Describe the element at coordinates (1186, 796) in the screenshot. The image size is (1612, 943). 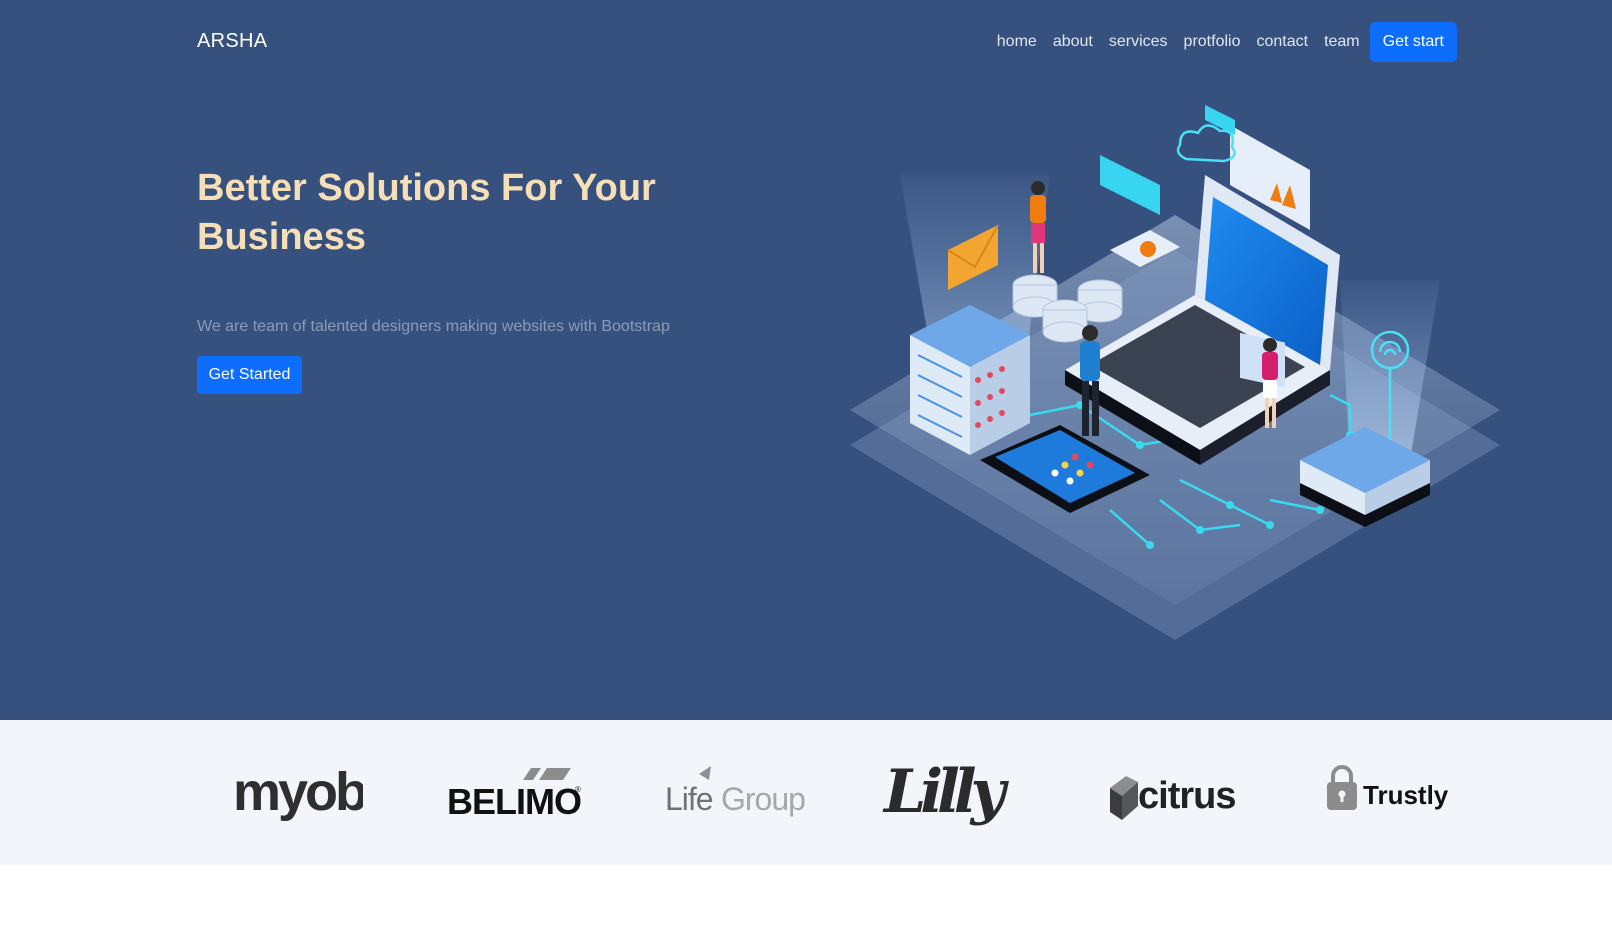
I see `svg-text: citrus` at that location.